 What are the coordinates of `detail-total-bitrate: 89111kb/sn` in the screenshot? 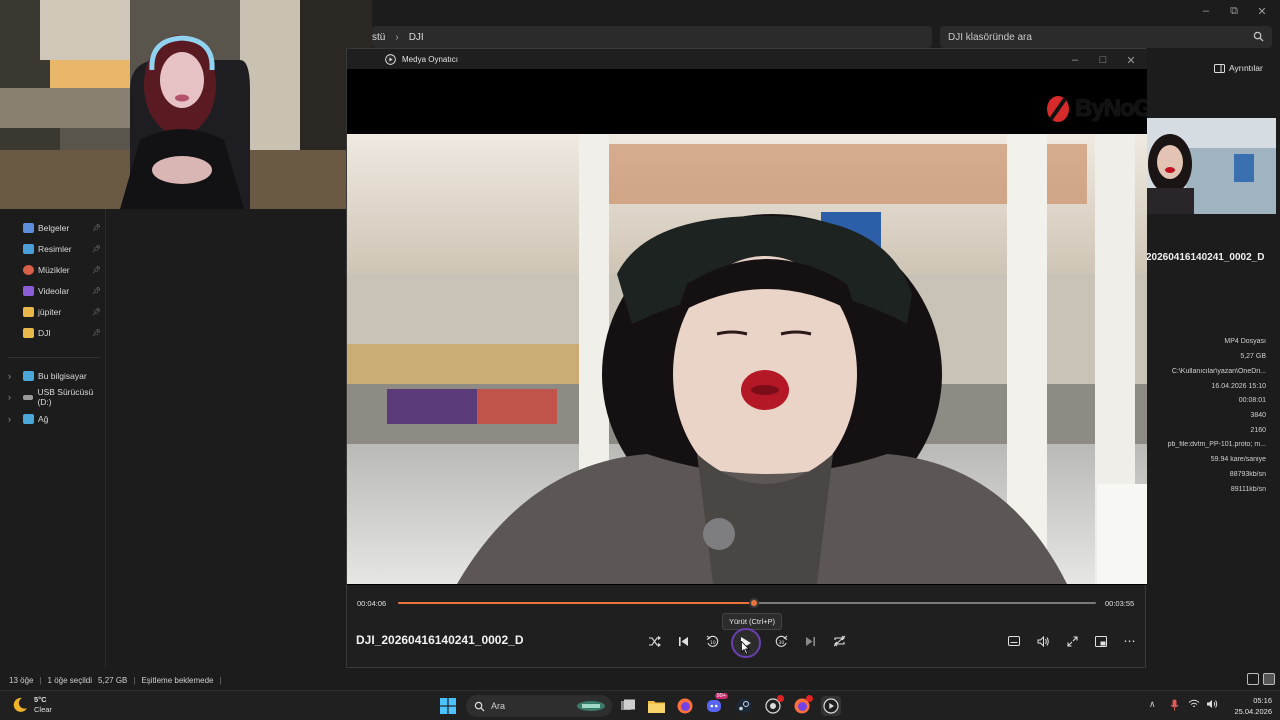 It's located at (1248, 489).